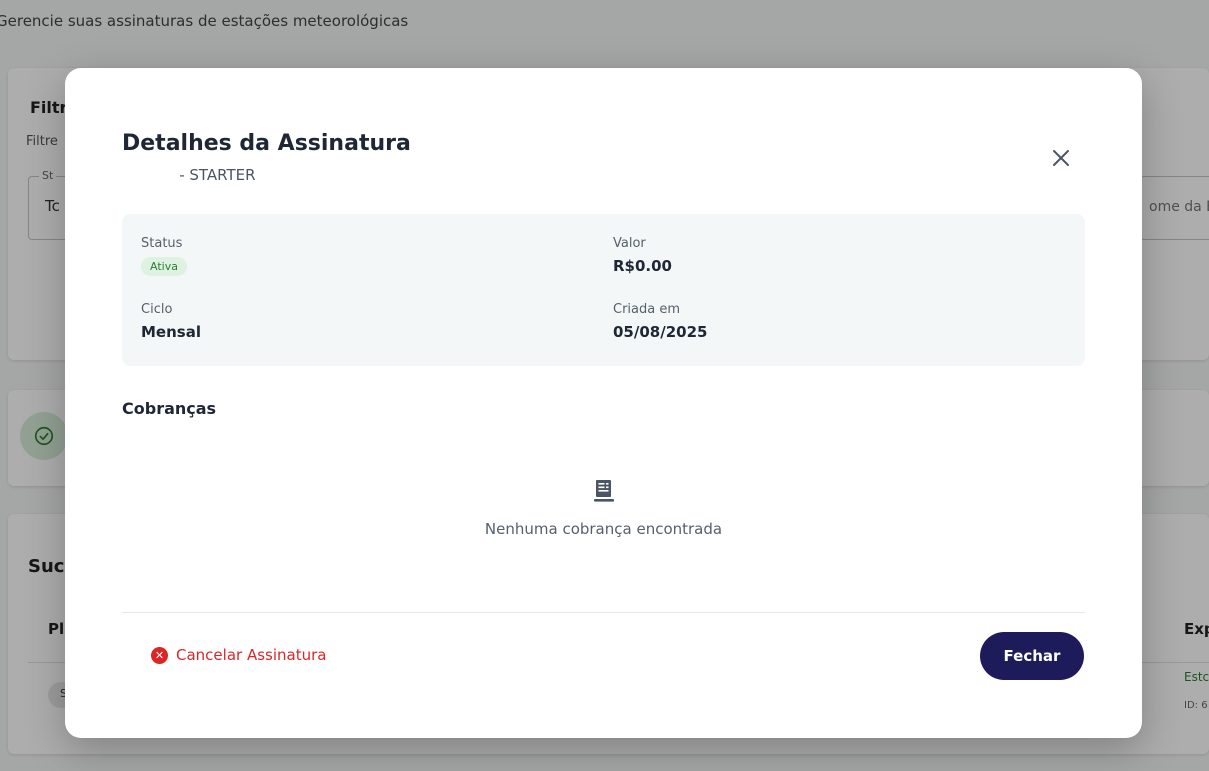 The height and width of the screenshot is (771, 1209). Describe the element at coordinates (647, 309) in the screenshot. I see `created-at-label: Criada em` at that location.